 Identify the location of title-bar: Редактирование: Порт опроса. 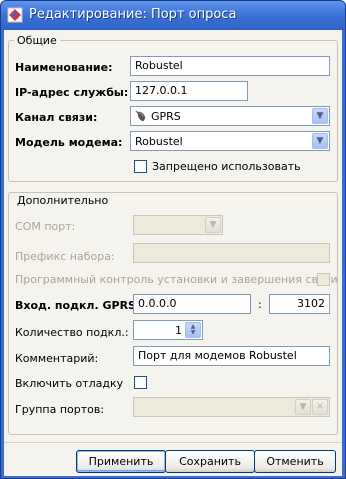
(173, 15).